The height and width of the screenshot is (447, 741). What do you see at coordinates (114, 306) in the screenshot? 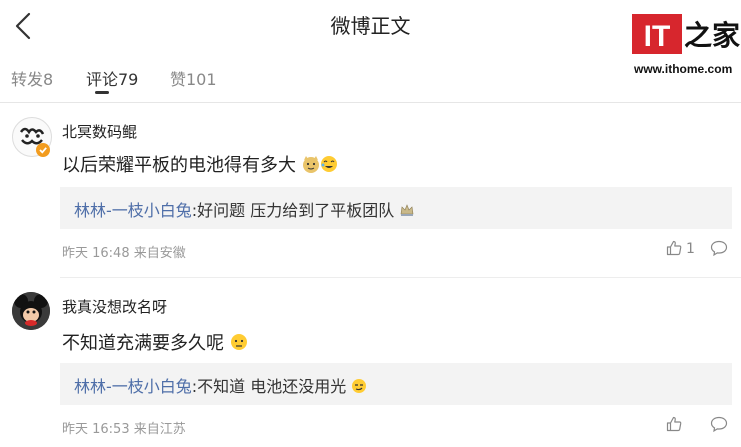
I see `comment-author: 我真没想改名呀` at bounding box center [114, 306].